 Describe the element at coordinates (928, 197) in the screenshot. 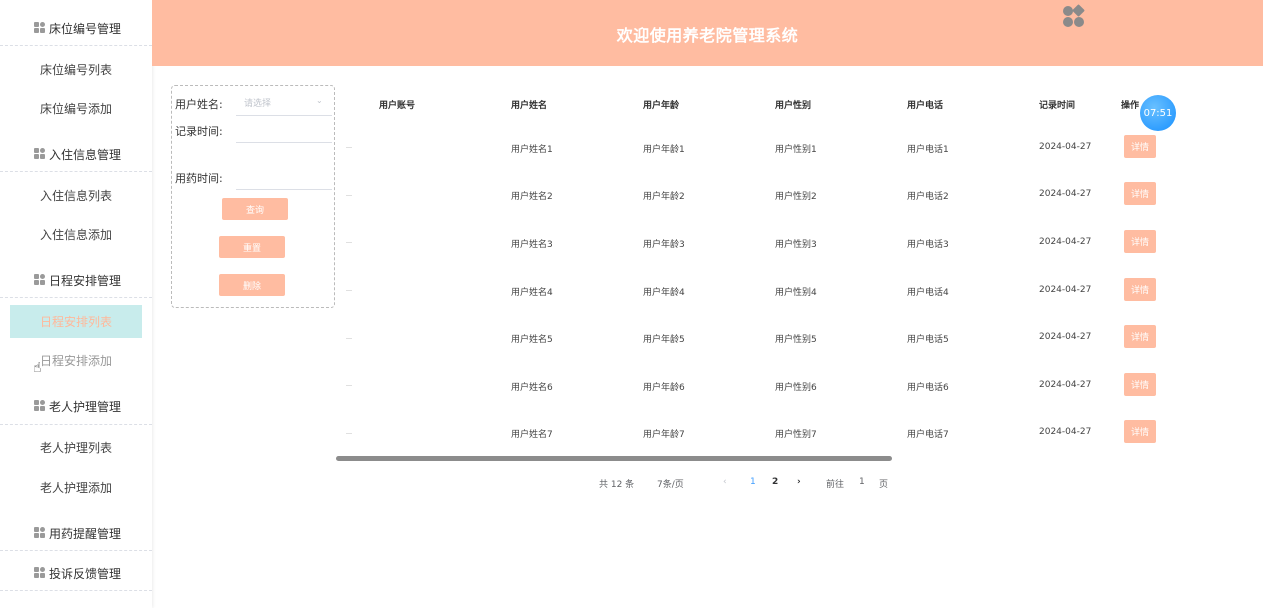

I see `cell-phone: 用户电话2` at that location.